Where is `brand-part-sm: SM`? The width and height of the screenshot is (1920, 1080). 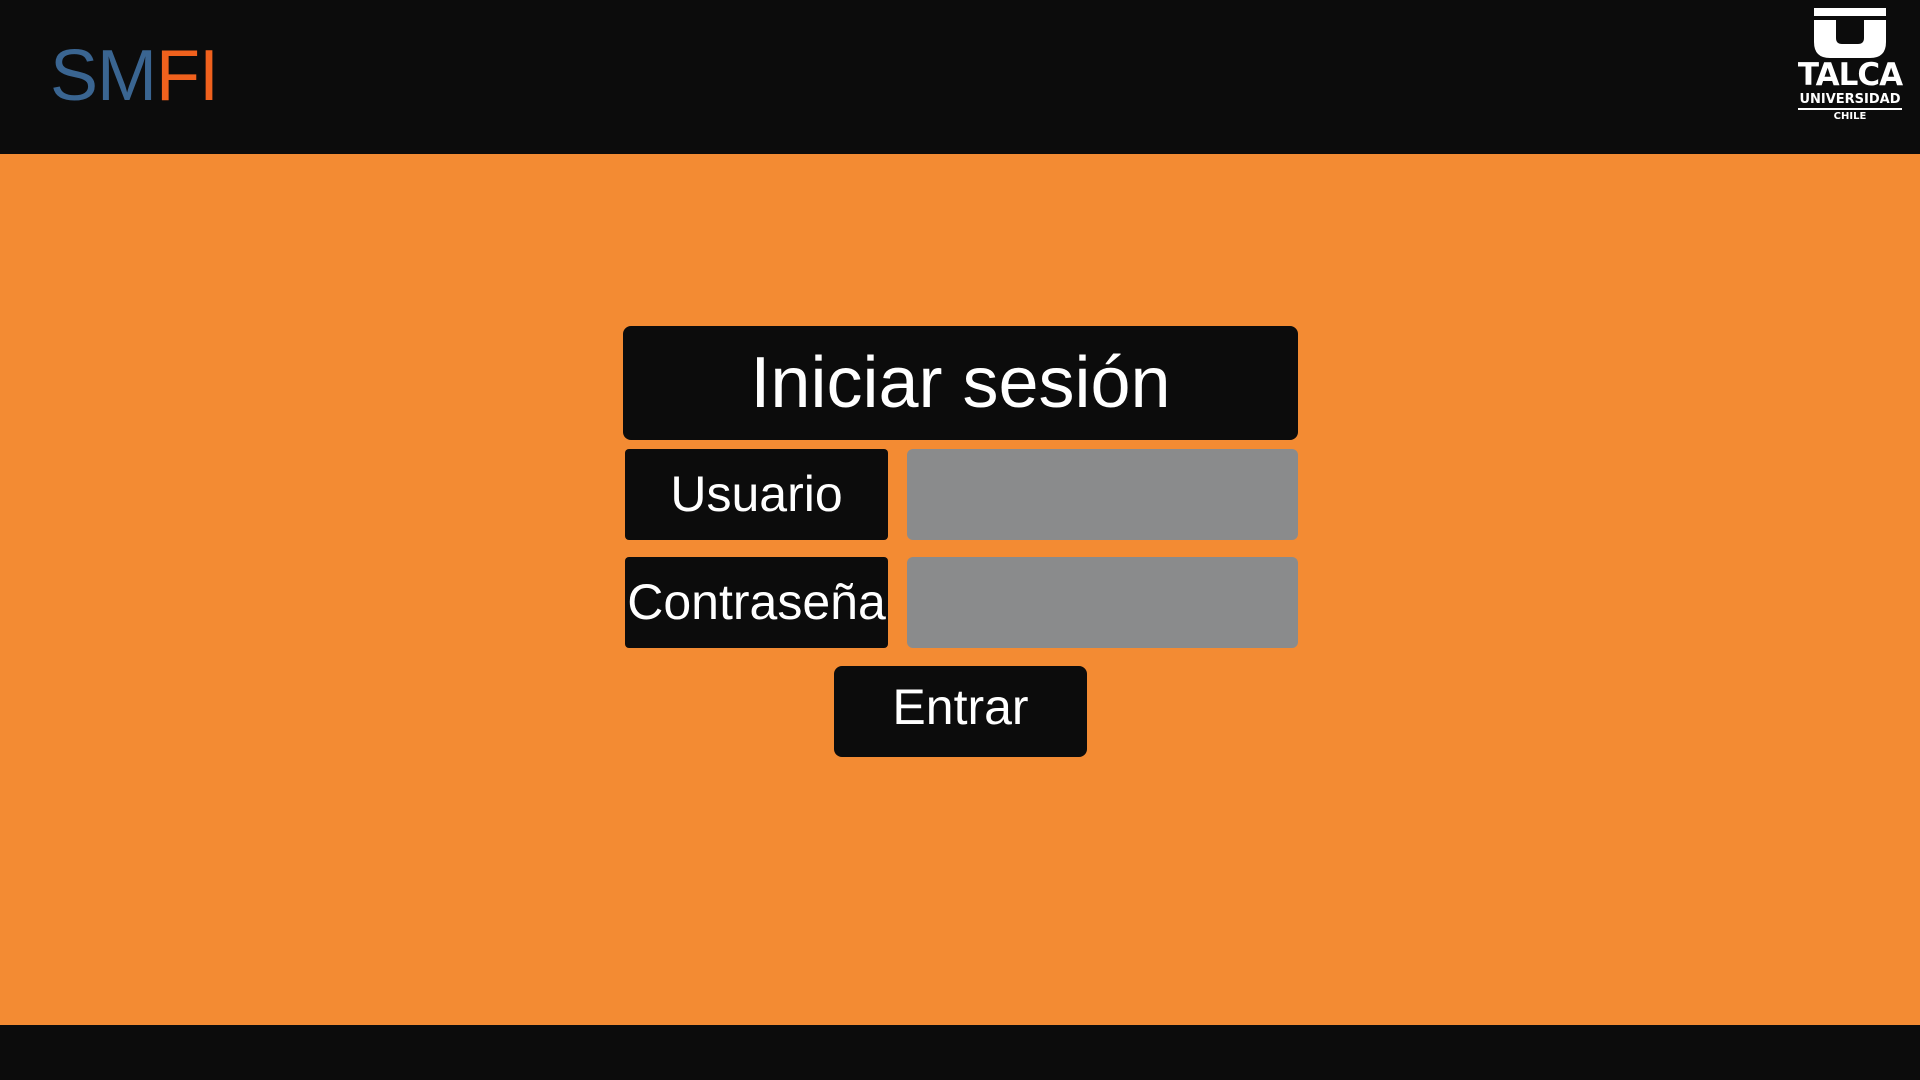
brand-part-sm: SM is located at coordinates (103, 76).